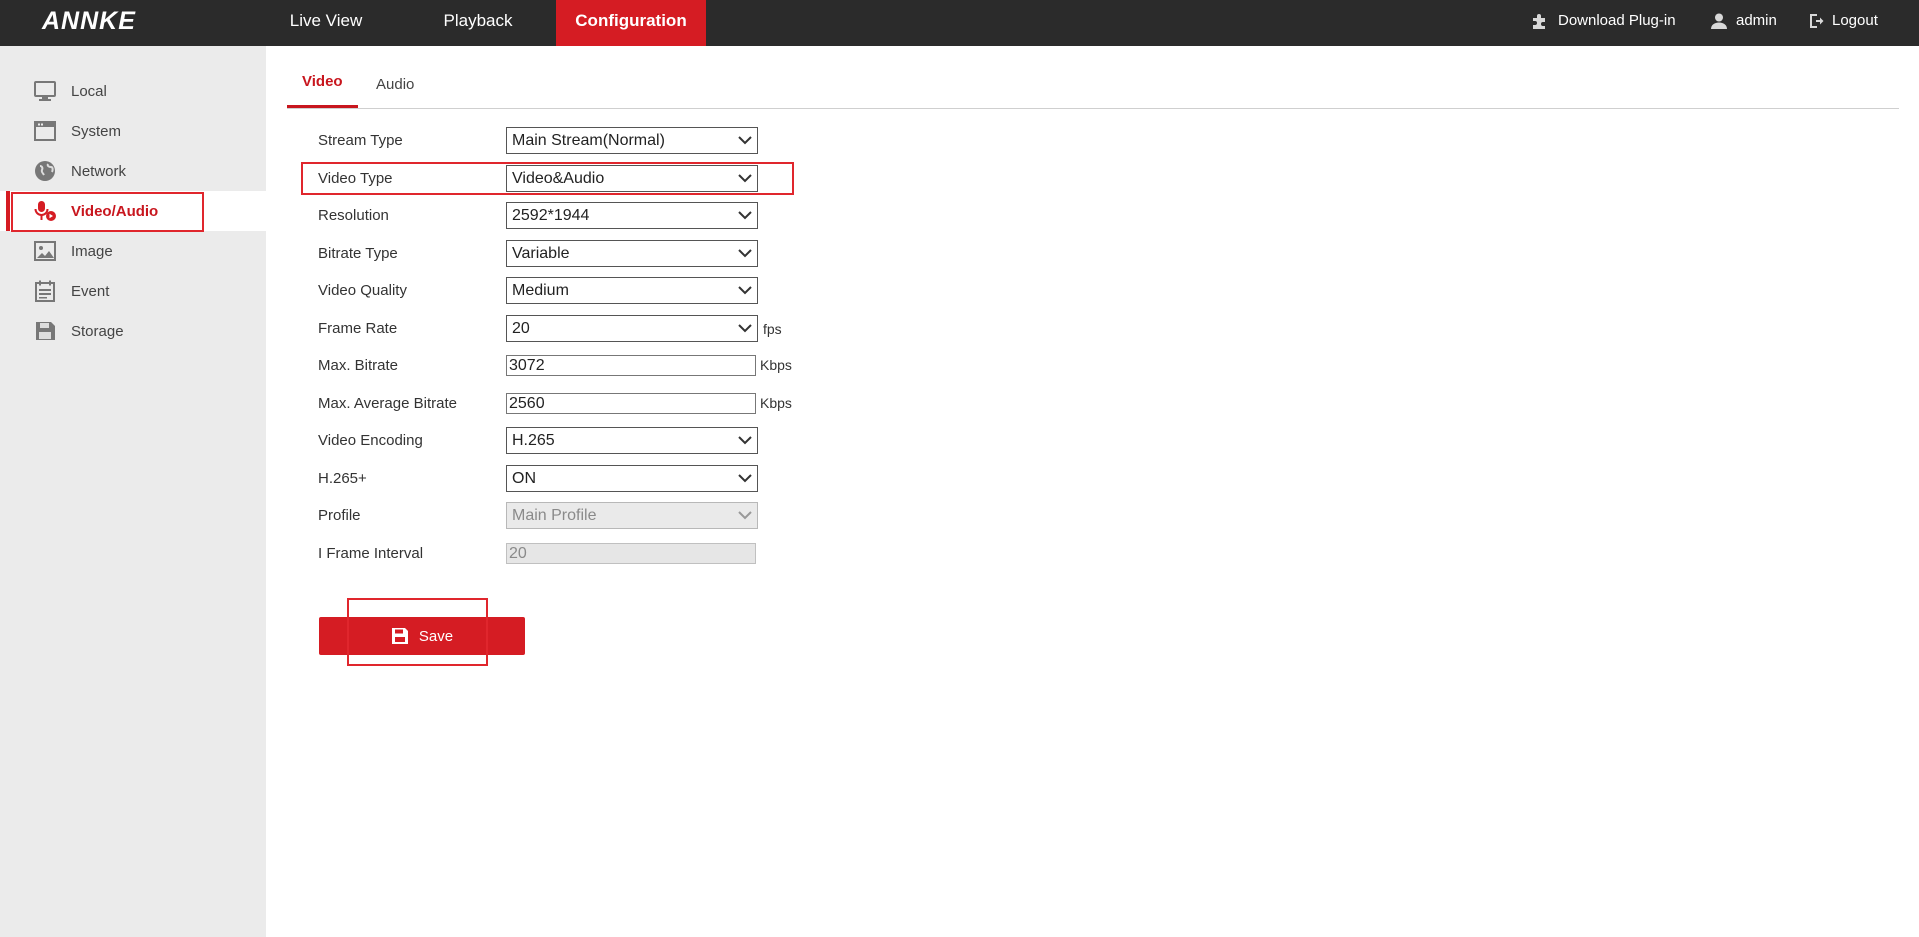 The image size is (1919, 937). Describe the element at coordinates (342, 478) in the screenshot. I see `h265plus-label: H.265+` at that location.